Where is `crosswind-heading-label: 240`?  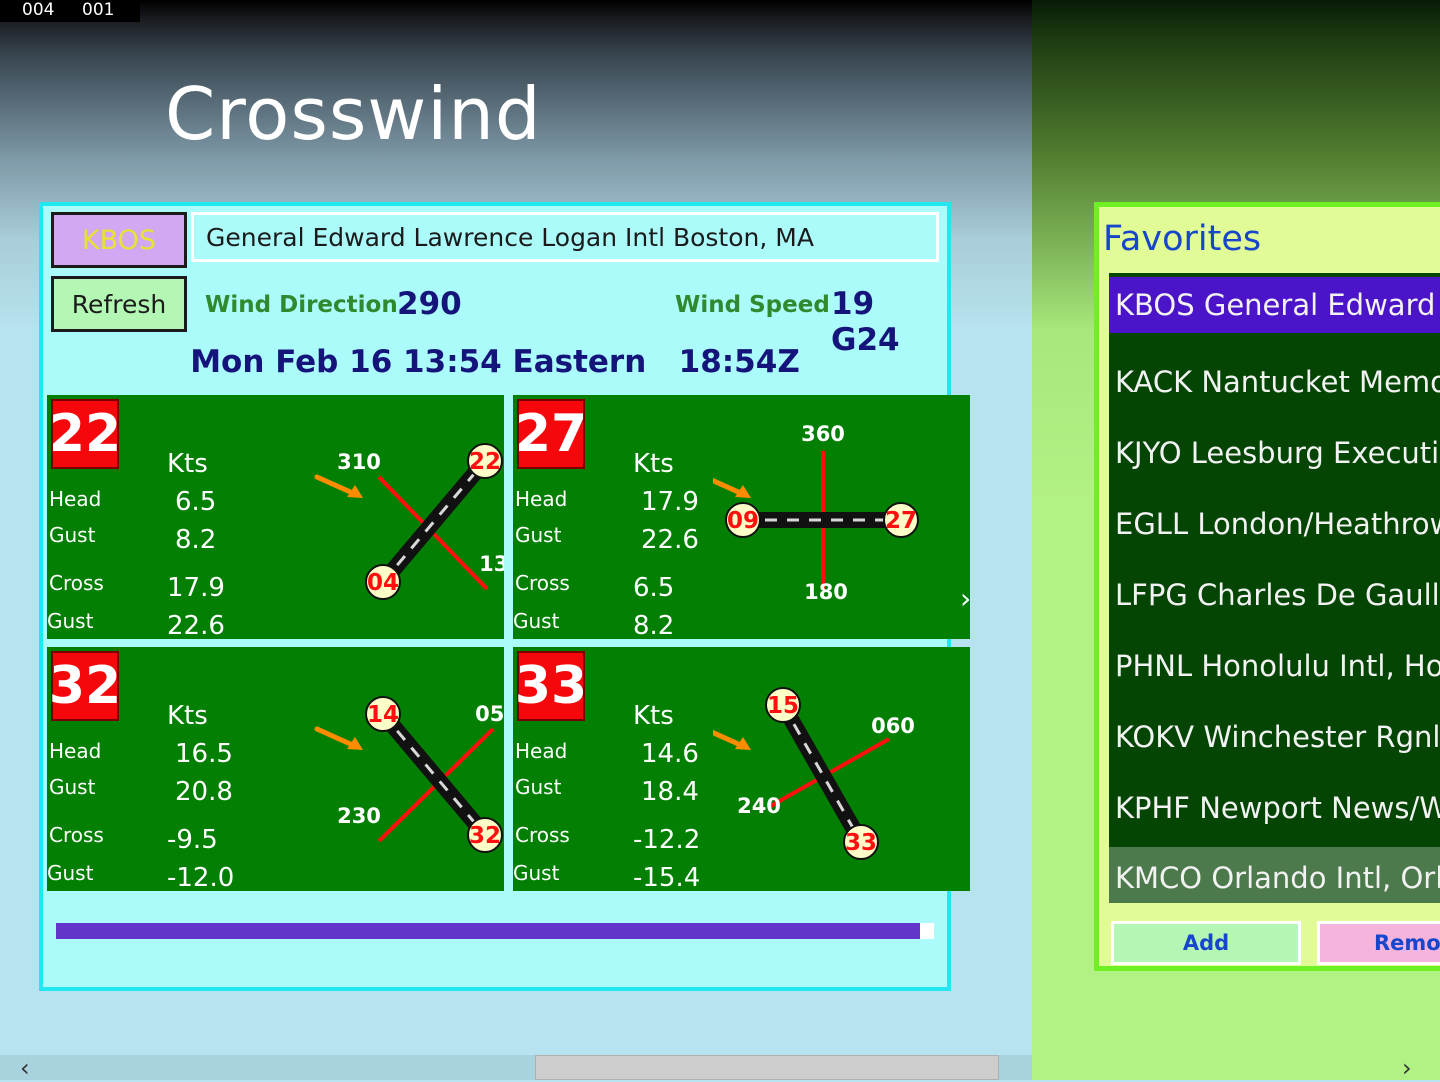
crosswind-heading-label: 240 is located at coordinates (759, 806).